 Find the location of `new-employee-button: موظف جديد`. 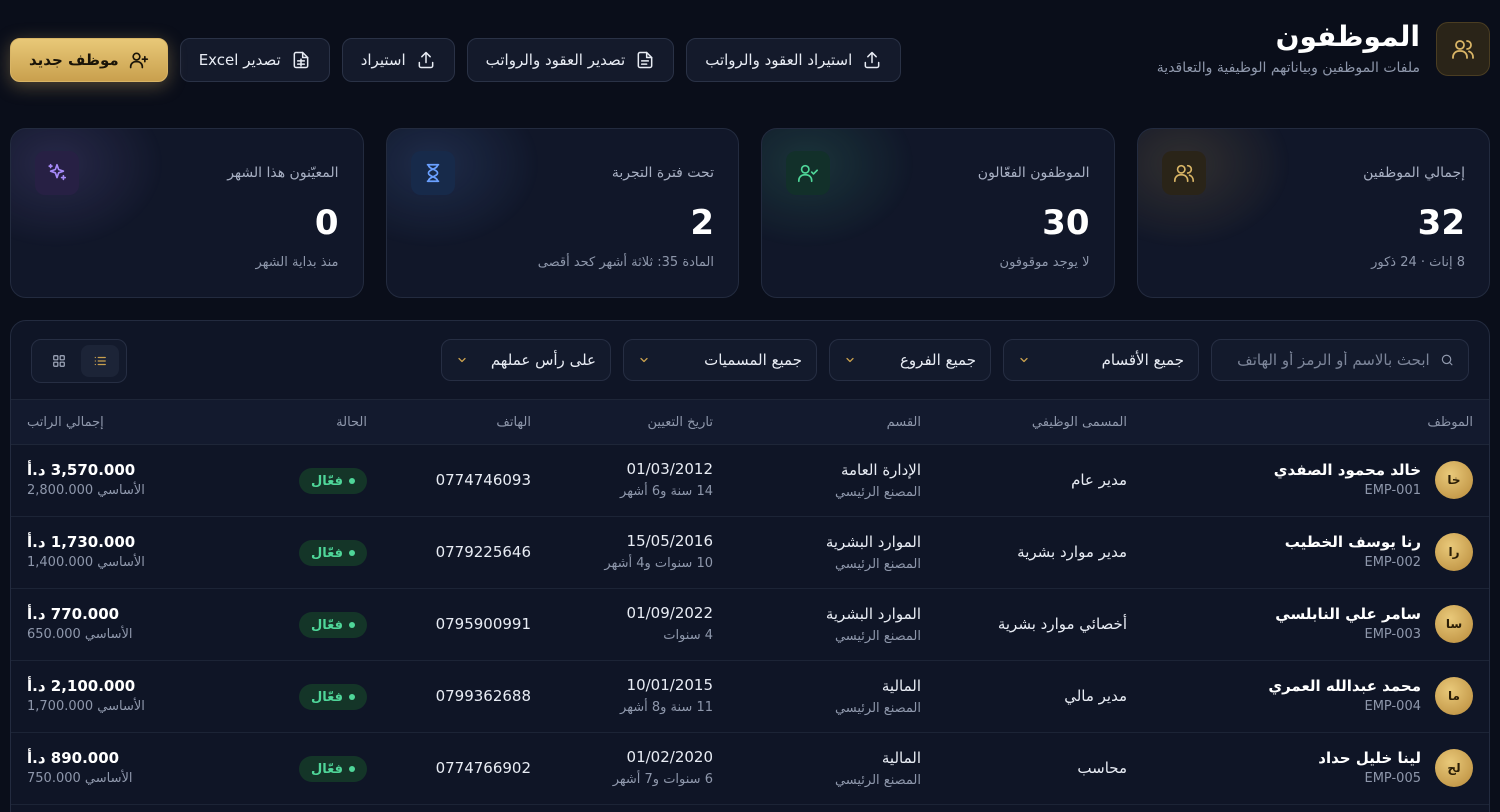

new-employee-button: موظف جديد is located at coordinates (89, 60).